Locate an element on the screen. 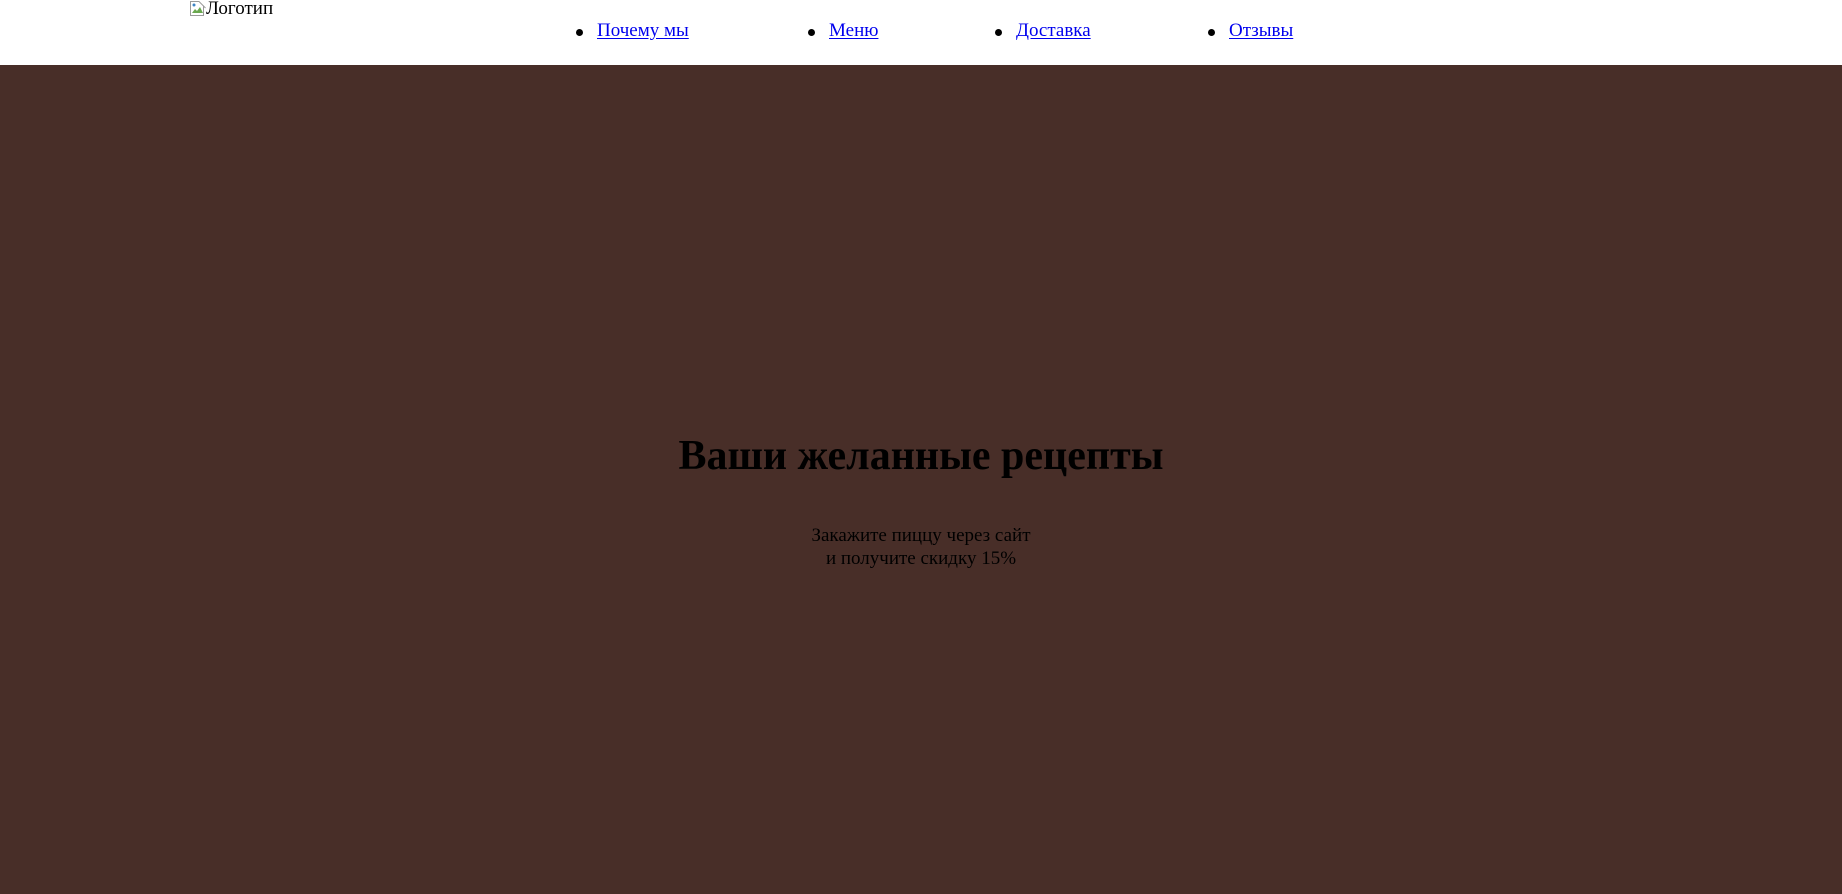  broken-image-icon is located at coordinates (198, 9).